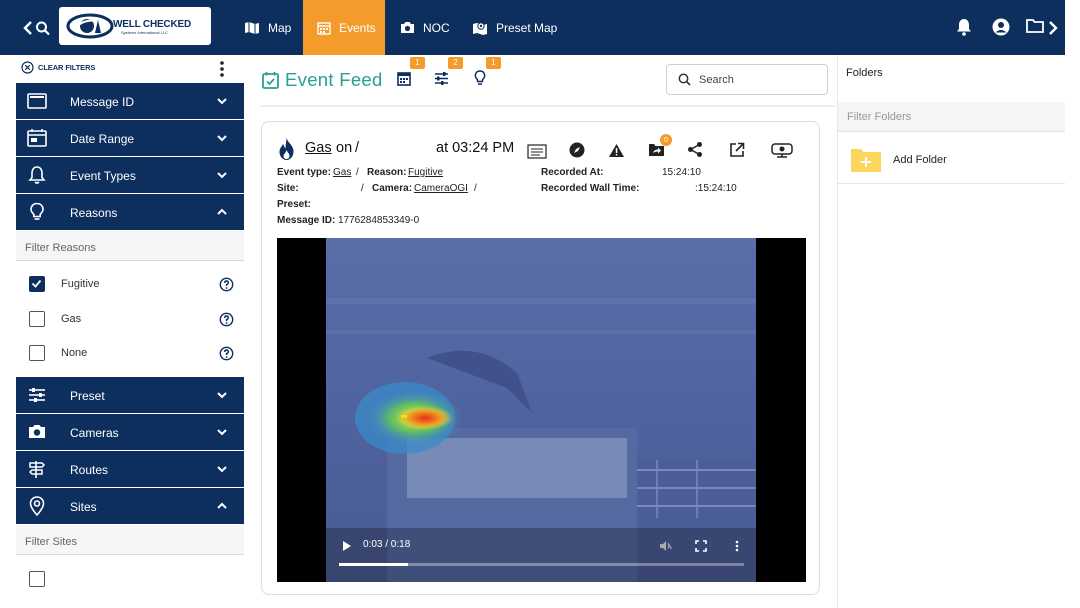  What do you see at coordinates (130, 212) in the screenshot?
I see `section-reasons: Reasons` at bounding box center [130, 212].